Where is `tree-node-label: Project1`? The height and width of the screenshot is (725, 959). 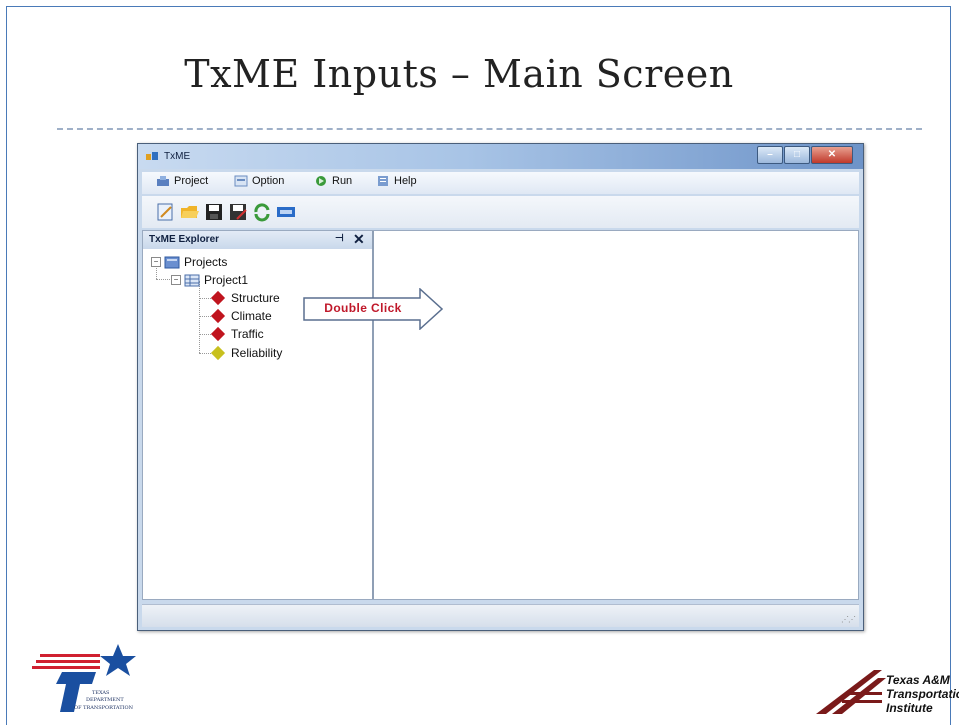
tree-node-label: Project1 is located at coordinates (226, 280).